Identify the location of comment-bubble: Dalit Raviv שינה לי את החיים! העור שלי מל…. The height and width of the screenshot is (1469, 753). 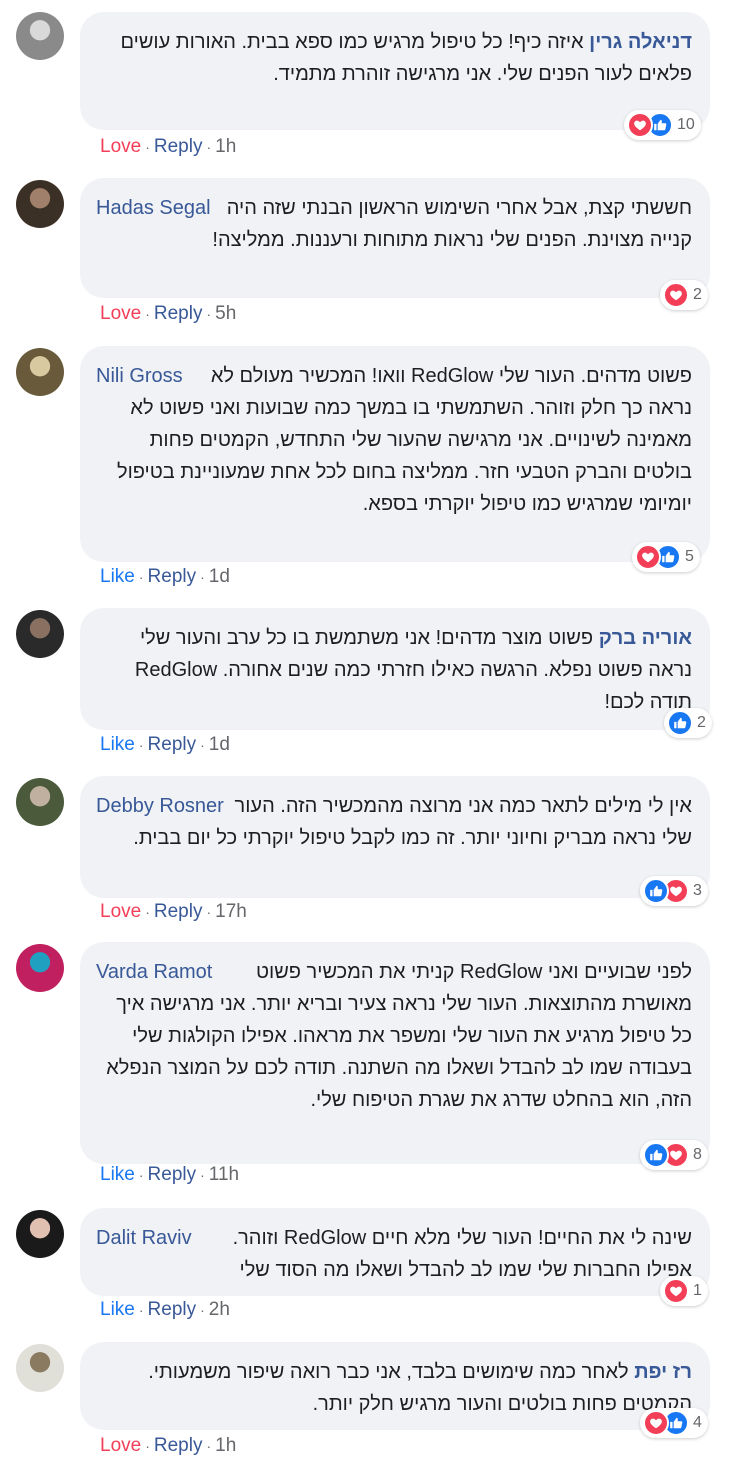
(395, 1252).